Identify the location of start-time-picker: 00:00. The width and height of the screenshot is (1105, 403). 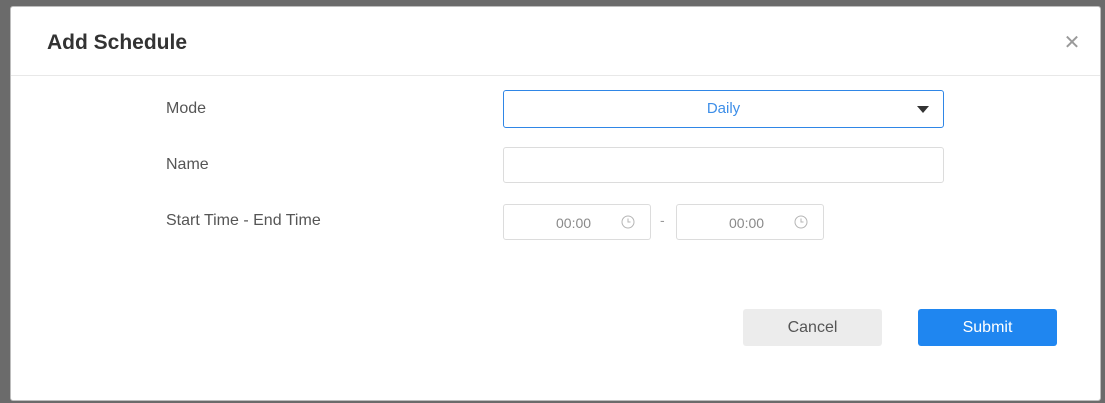
(577, 222).